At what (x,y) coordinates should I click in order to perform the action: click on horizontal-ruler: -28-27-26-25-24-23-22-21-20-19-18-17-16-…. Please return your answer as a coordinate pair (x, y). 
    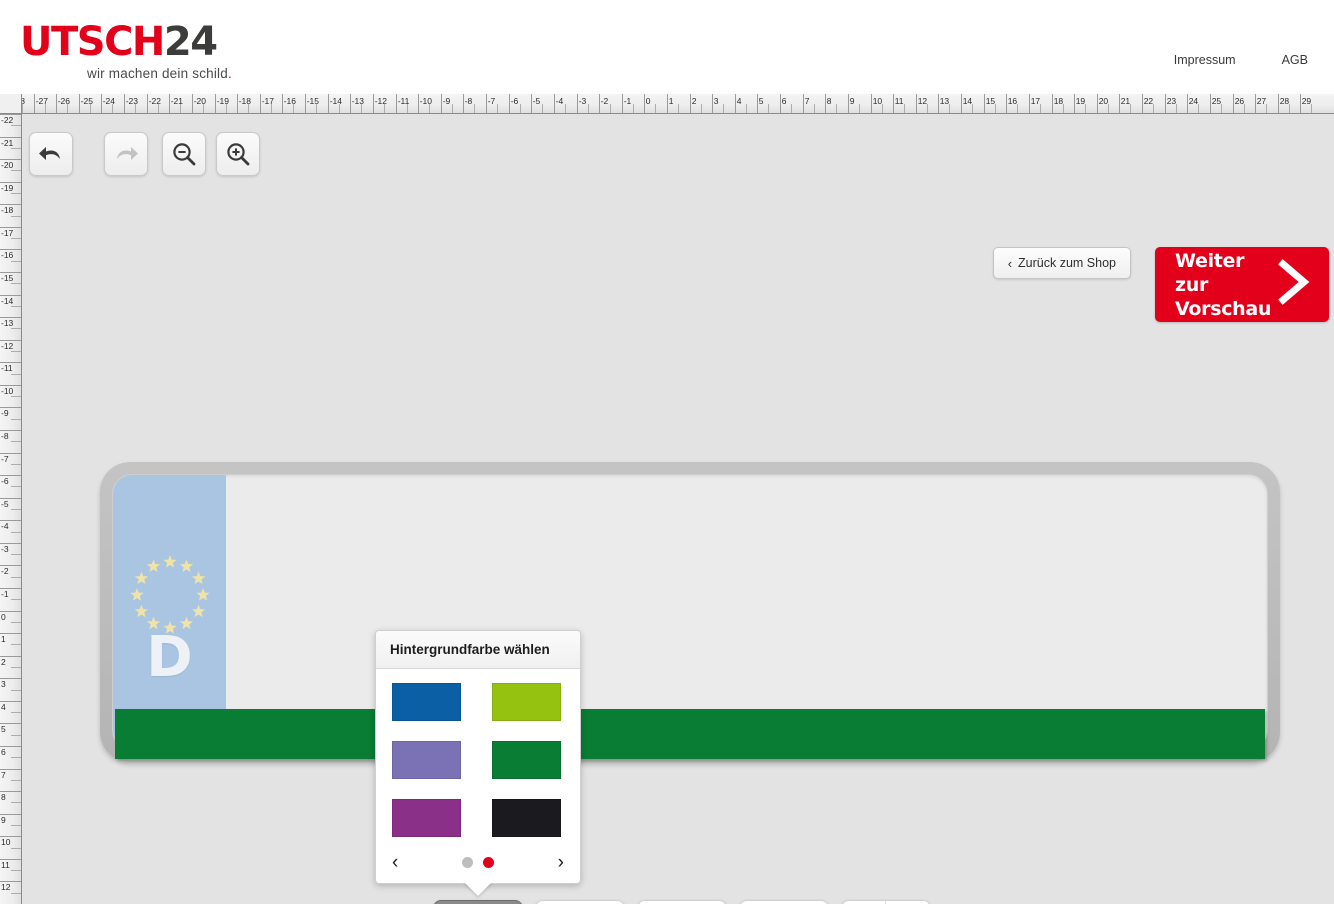
    Looking at the image, I should click on (667, 104).